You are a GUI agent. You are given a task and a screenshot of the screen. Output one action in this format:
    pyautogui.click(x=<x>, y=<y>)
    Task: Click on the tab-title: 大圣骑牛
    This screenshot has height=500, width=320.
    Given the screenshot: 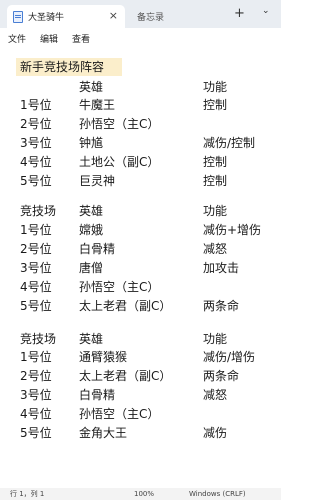 What is the action you would take?
    pyautogui.click(x=46, y=18)
    